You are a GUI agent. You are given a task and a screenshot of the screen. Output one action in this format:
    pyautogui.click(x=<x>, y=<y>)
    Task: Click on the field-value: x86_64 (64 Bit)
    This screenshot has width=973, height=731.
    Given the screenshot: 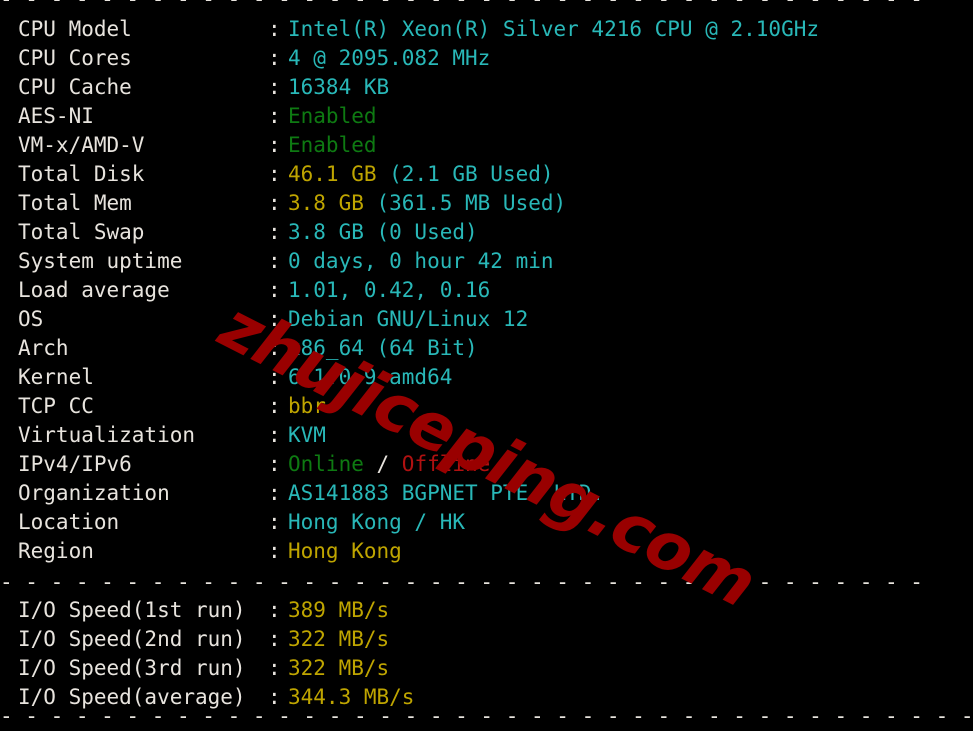 What is the action you would take?
    pyautogui.click(x=383, y=348)
    